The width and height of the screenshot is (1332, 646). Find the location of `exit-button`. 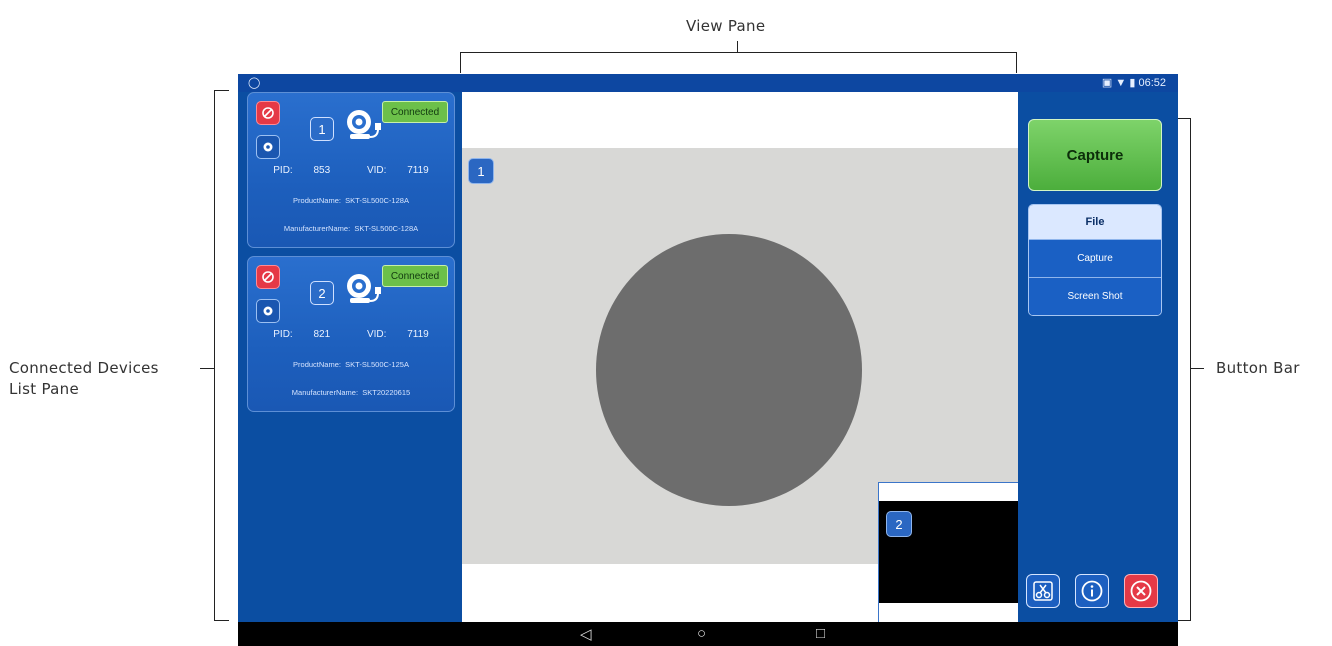

exit-button is located at coordinates (1141, 591).